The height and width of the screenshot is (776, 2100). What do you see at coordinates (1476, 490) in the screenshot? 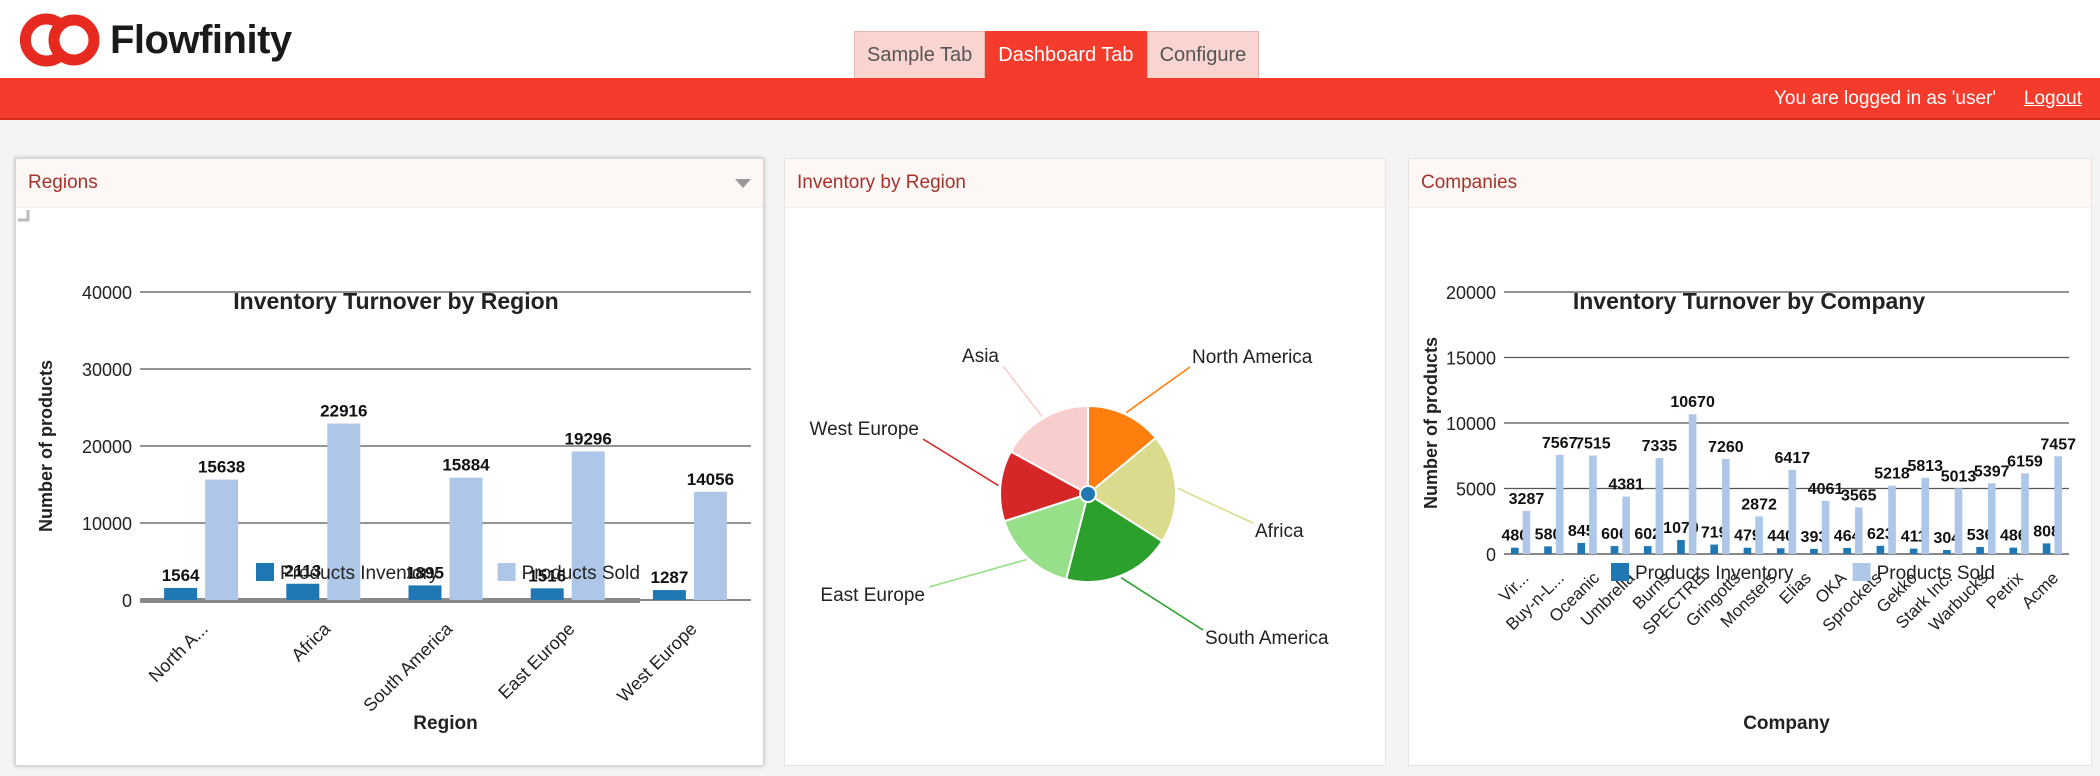
I see `y-tick-label: 5000` at bounding box center [1476, 490].